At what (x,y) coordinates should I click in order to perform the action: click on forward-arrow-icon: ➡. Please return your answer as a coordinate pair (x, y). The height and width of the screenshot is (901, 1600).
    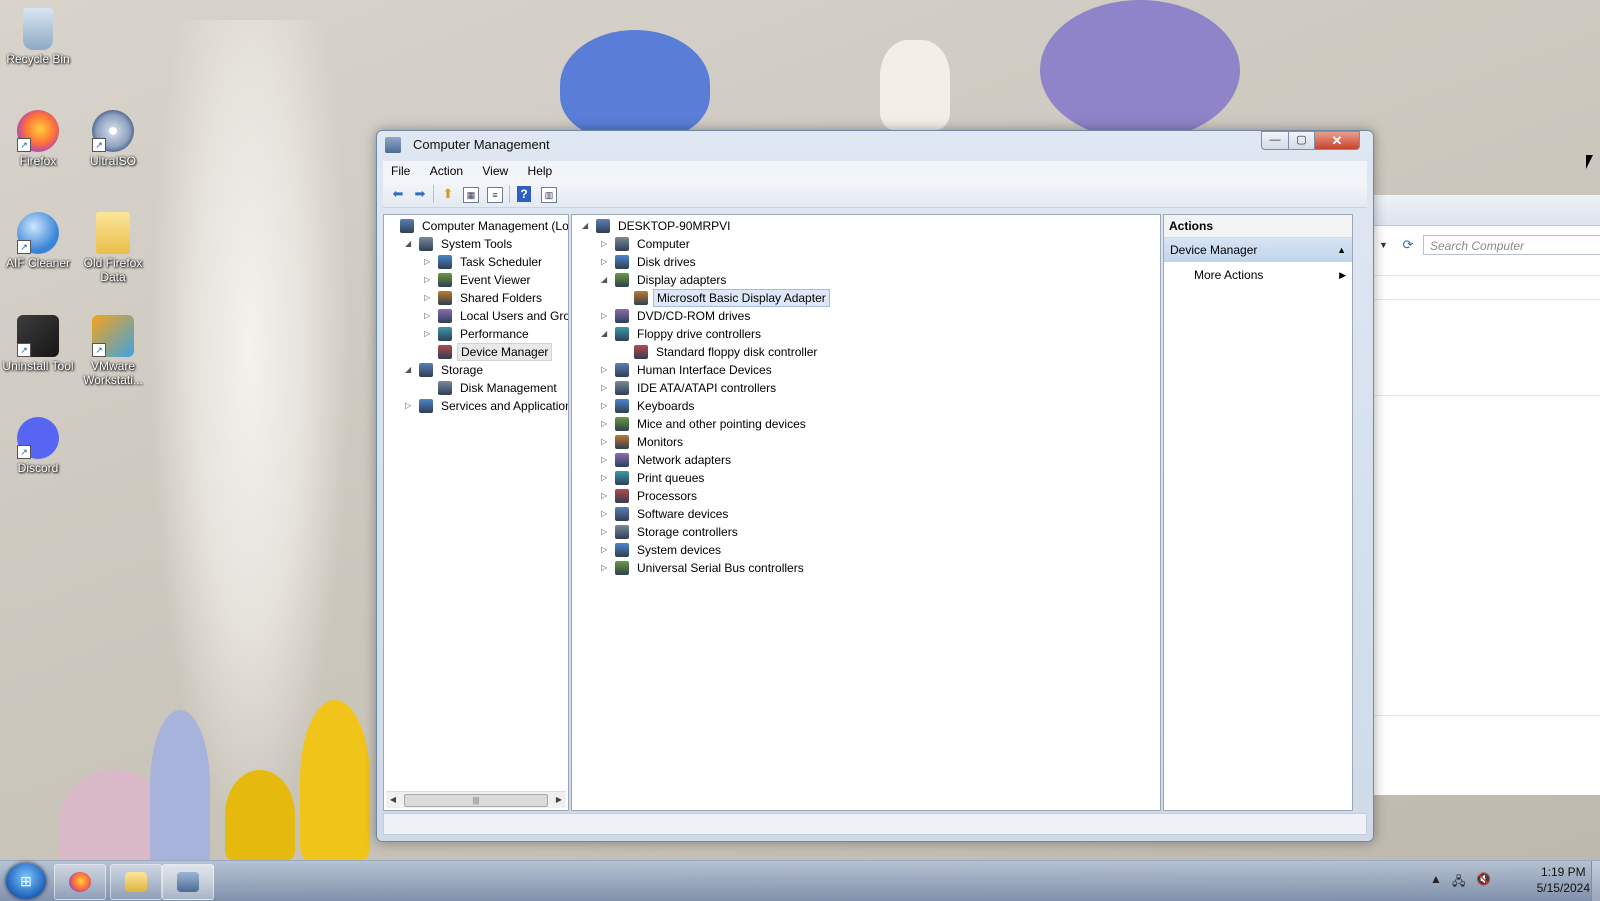
    Looking at the image, I should click on (420, 194).